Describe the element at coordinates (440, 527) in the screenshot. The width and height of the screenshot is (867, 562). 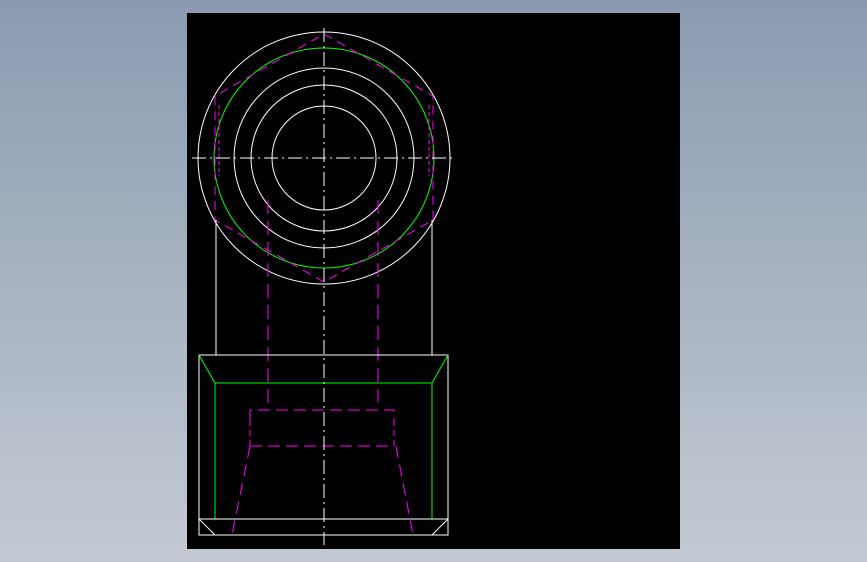
I see `chamfer-bottom-right` at that location.